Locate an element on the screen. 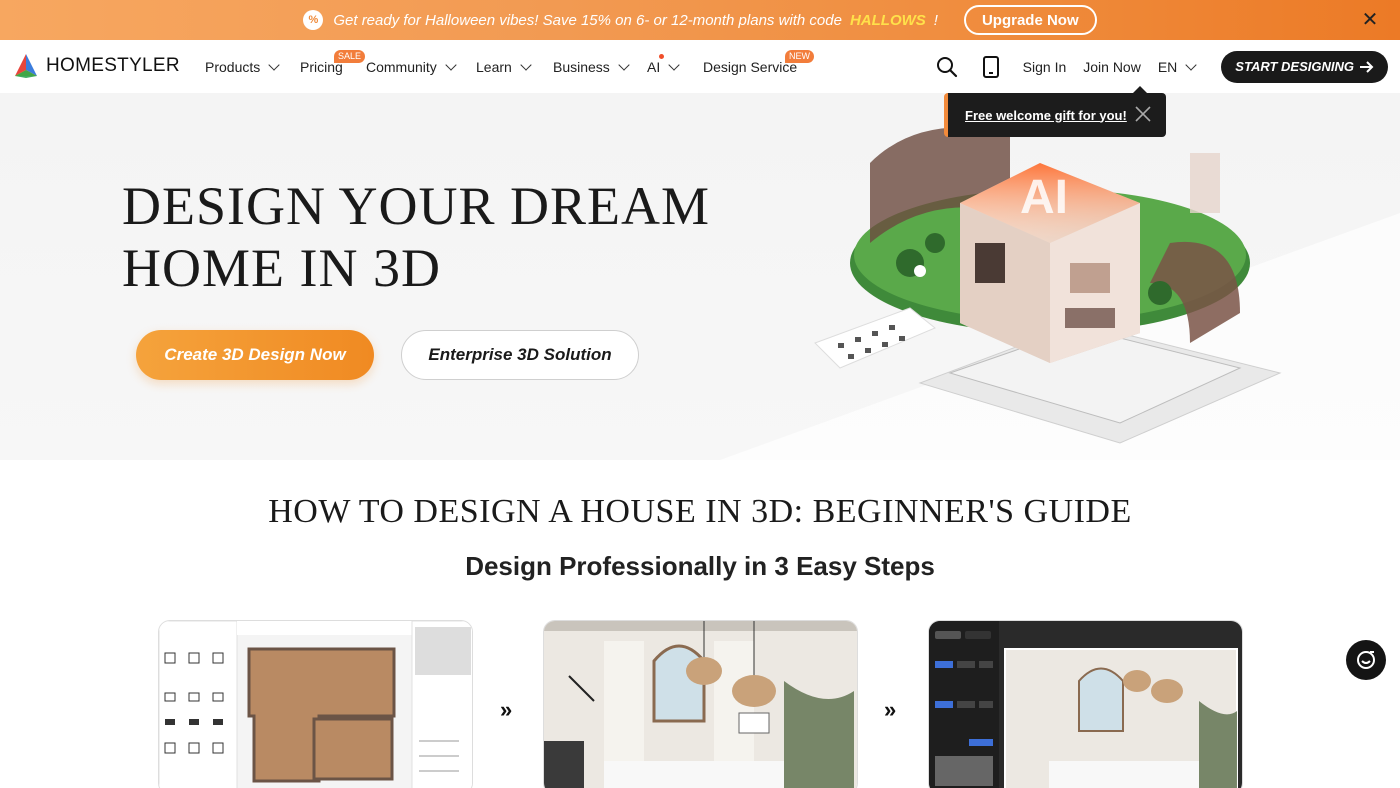 The image size is (1400, 788). close-icon is located at coordinates (1143, 114).